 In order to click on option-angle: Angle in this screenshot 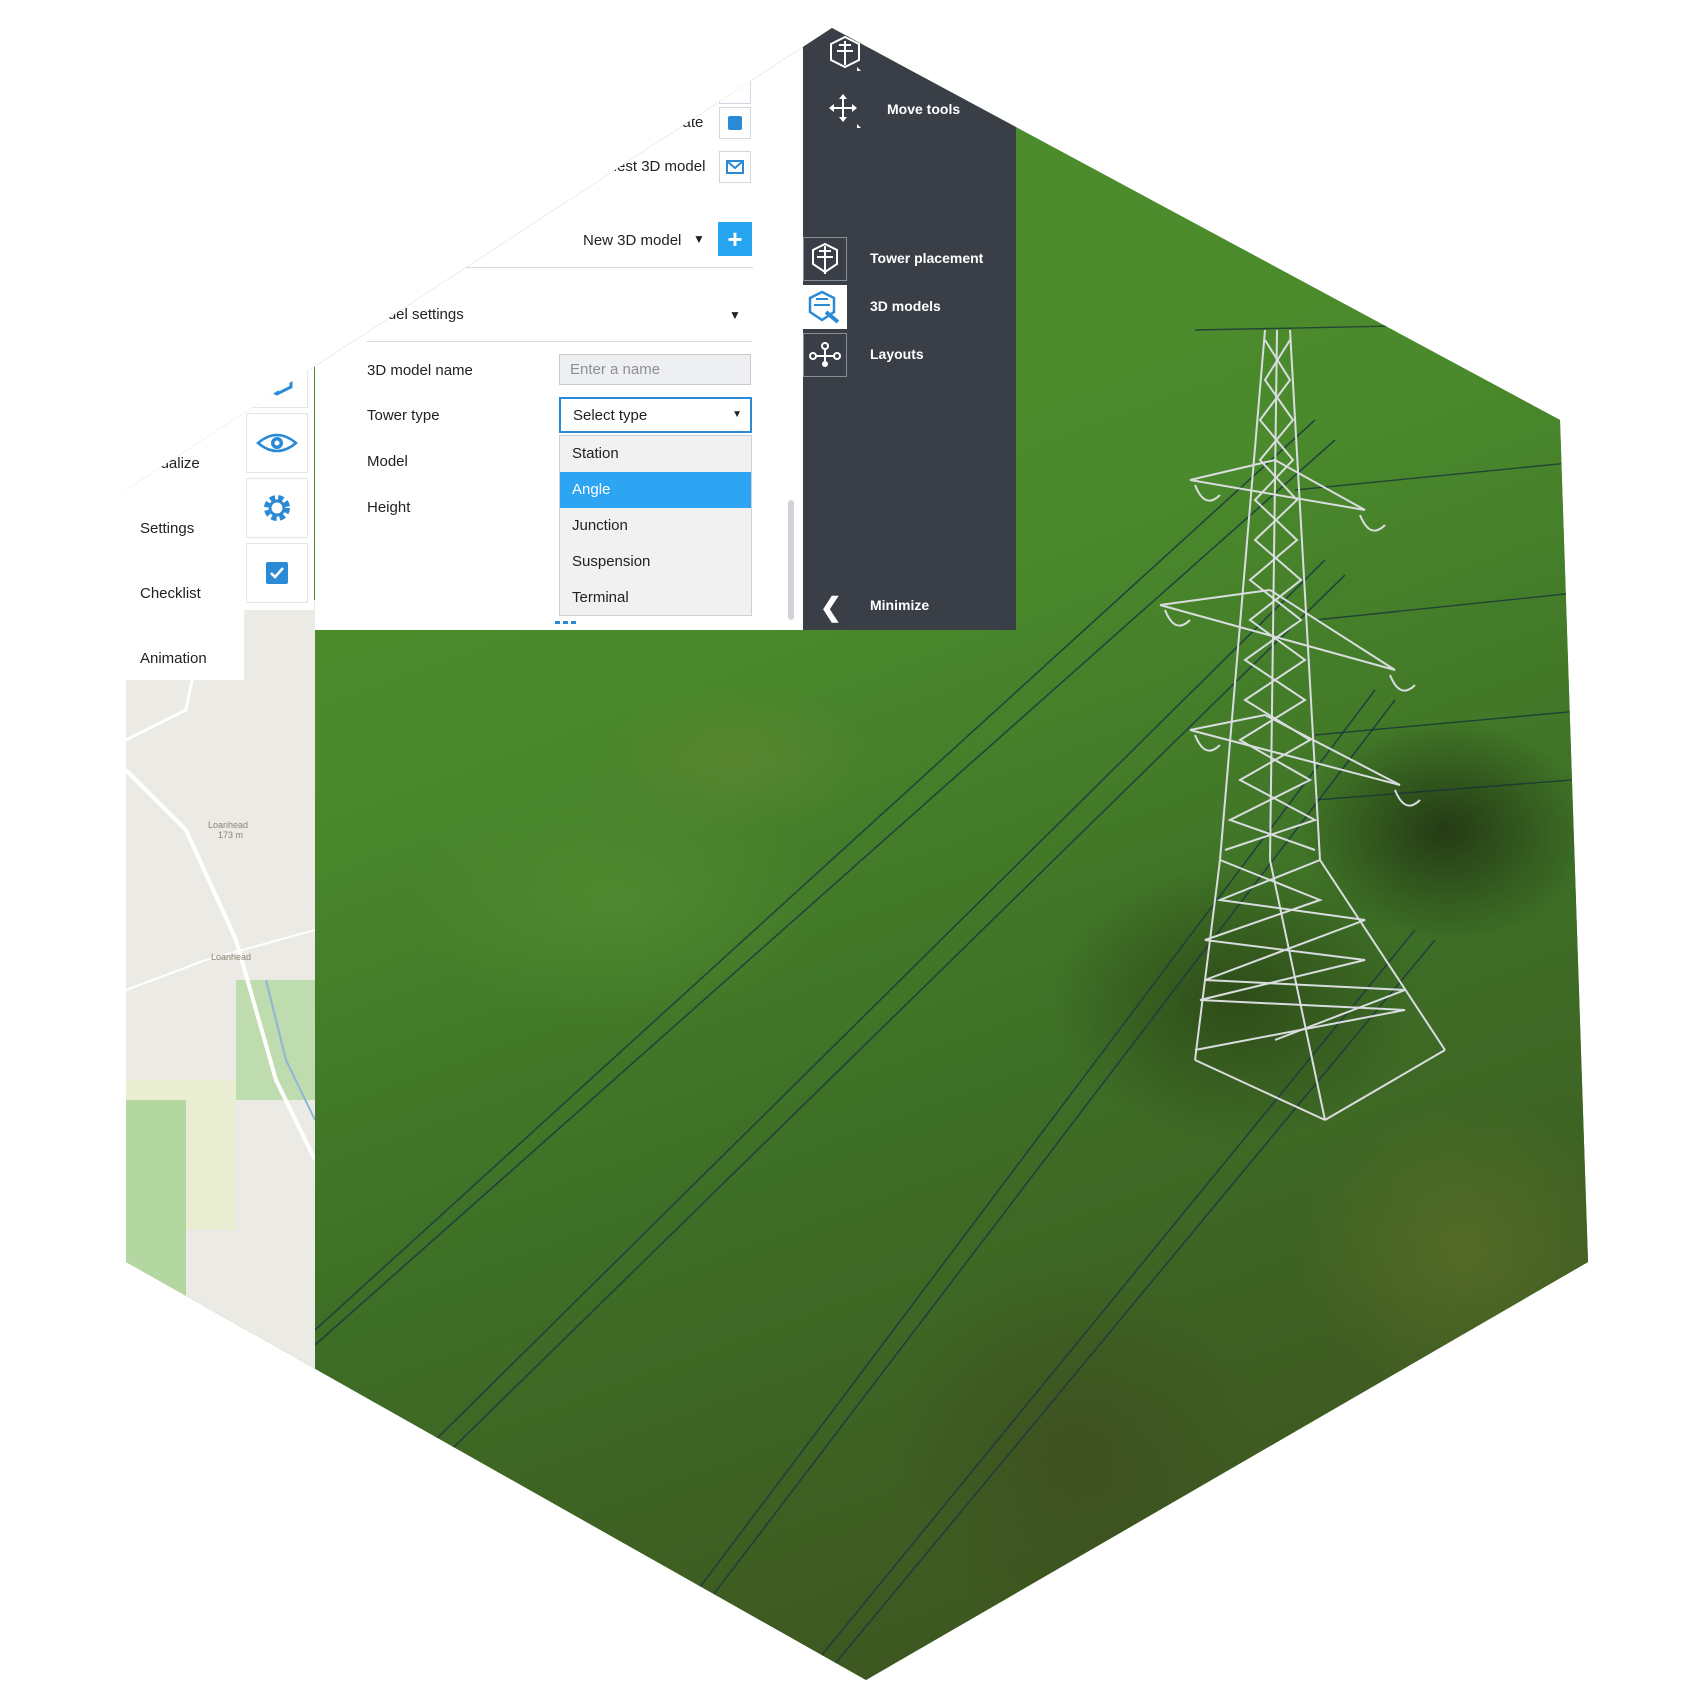, I will do `click(655, 490)`.